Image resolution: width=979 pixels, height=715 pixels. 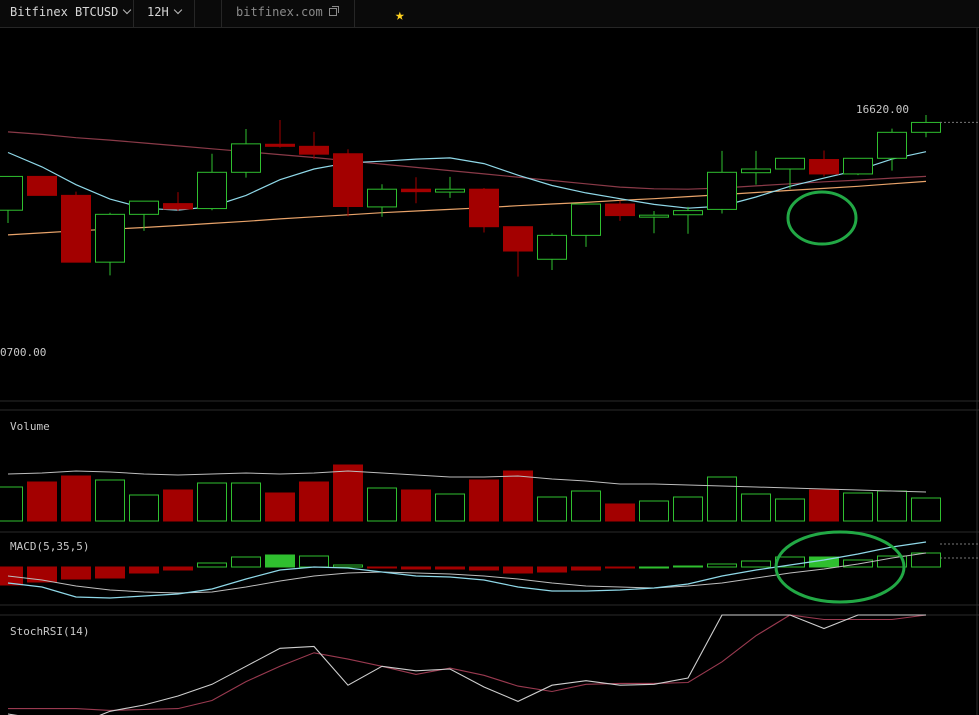 What do you see at coordinates (49, 546) in the screenshot?
I see `macd-title: MACD(5,35,5)` at bounding box center [49, 546].